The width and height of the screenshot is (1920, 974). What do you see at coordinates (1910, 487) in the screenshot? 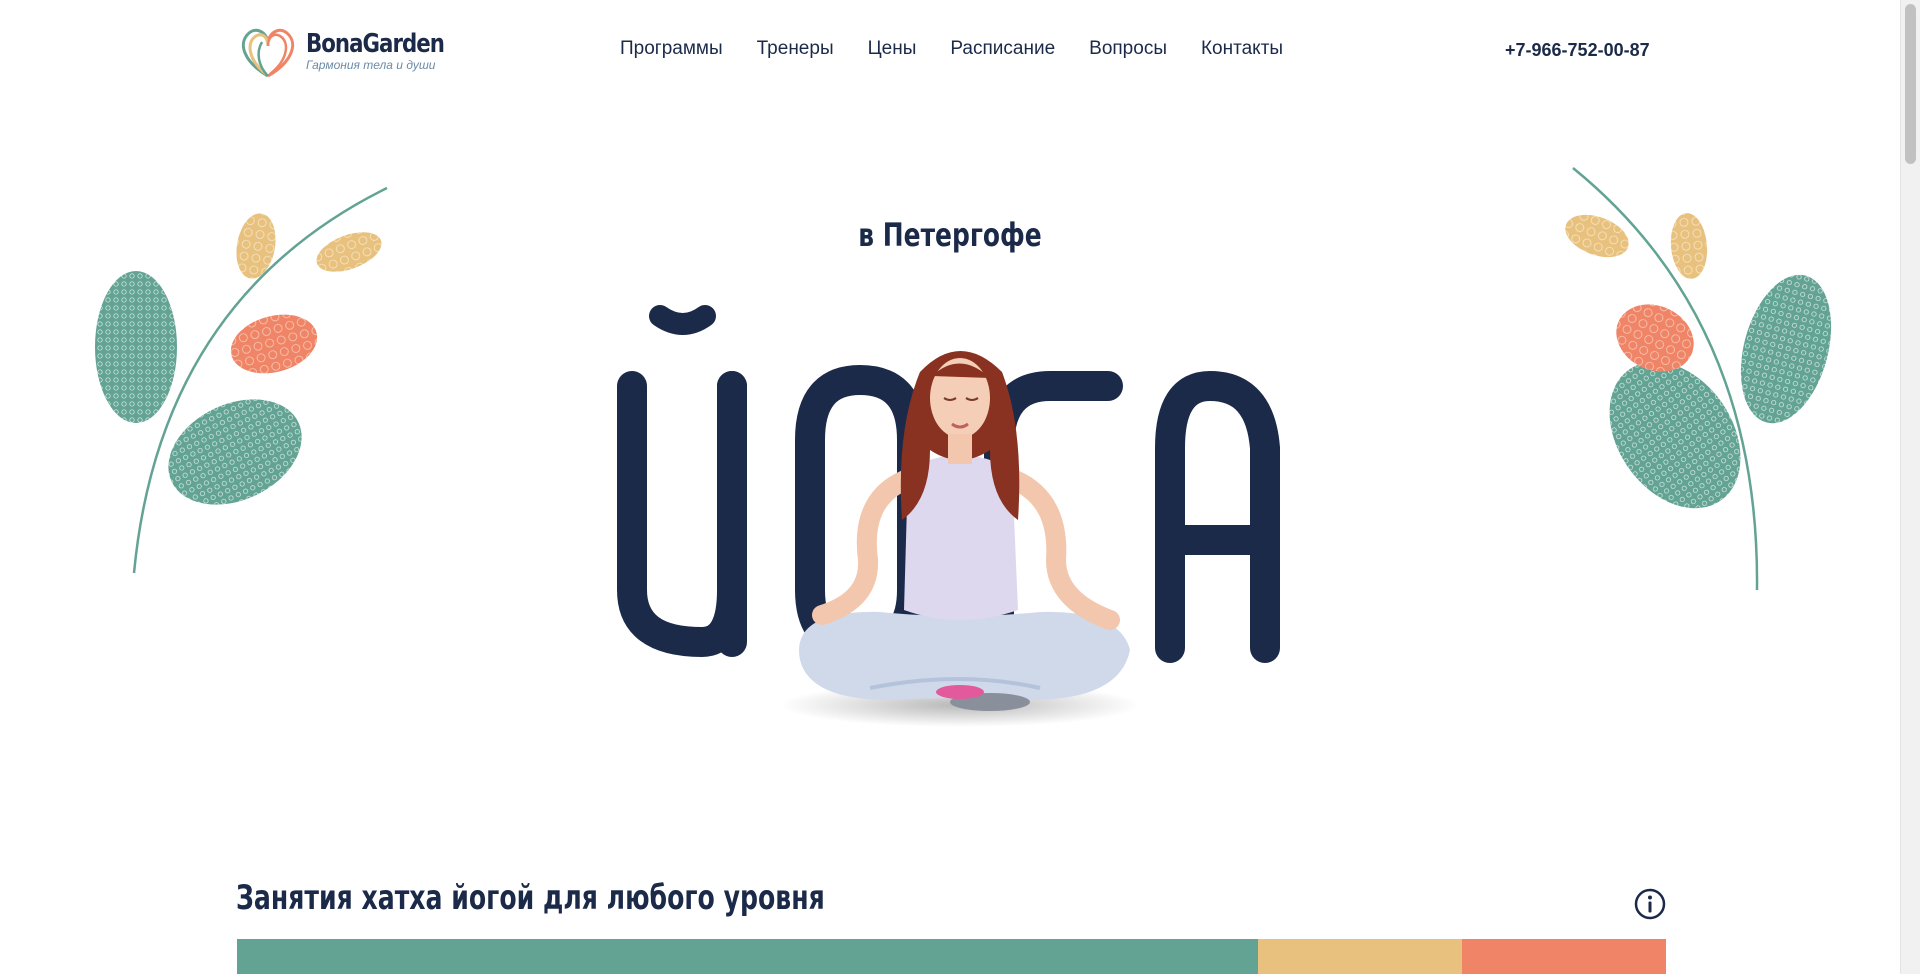
I see `page-scrollbar` at bounding box center [1910, 487].